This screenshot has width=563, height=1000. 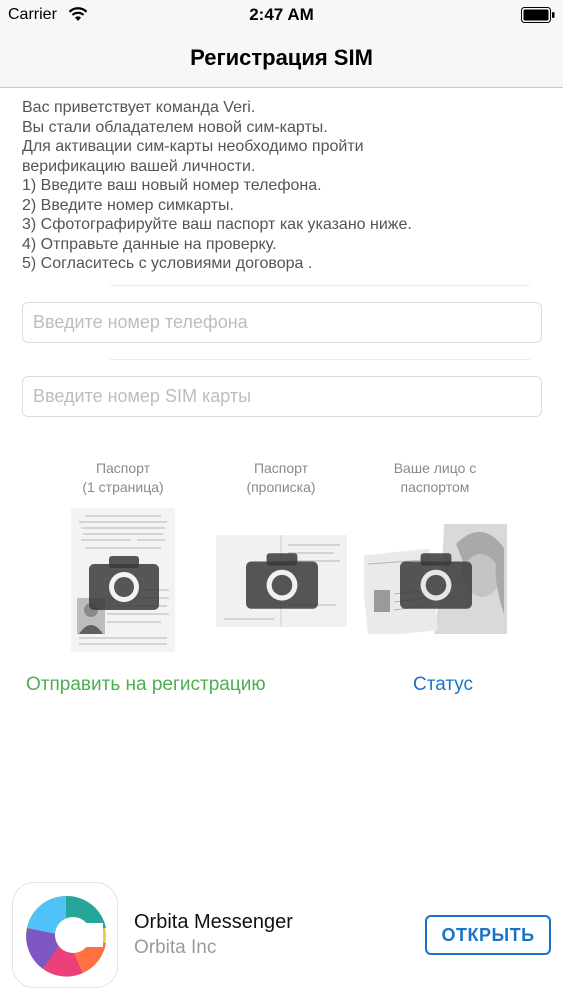 I want to click on label-line: (прописка), so click(x=281, y=487).